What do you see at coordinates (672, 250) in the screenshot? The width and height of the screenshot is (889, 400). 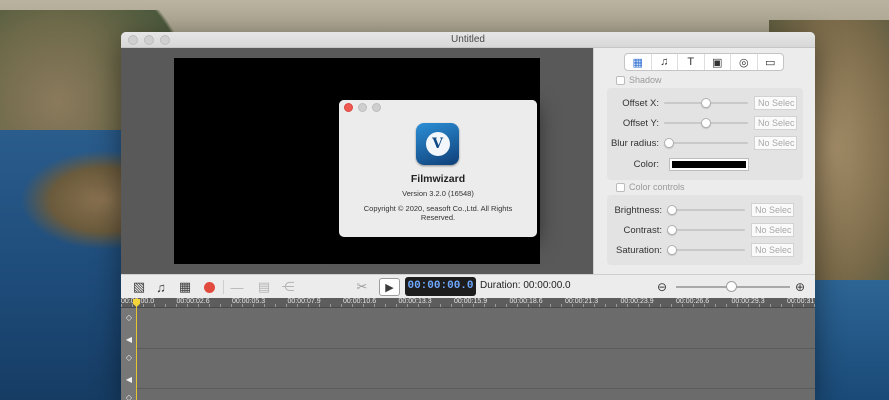 I see `saturation-knob` at bounding box center [672, 250].